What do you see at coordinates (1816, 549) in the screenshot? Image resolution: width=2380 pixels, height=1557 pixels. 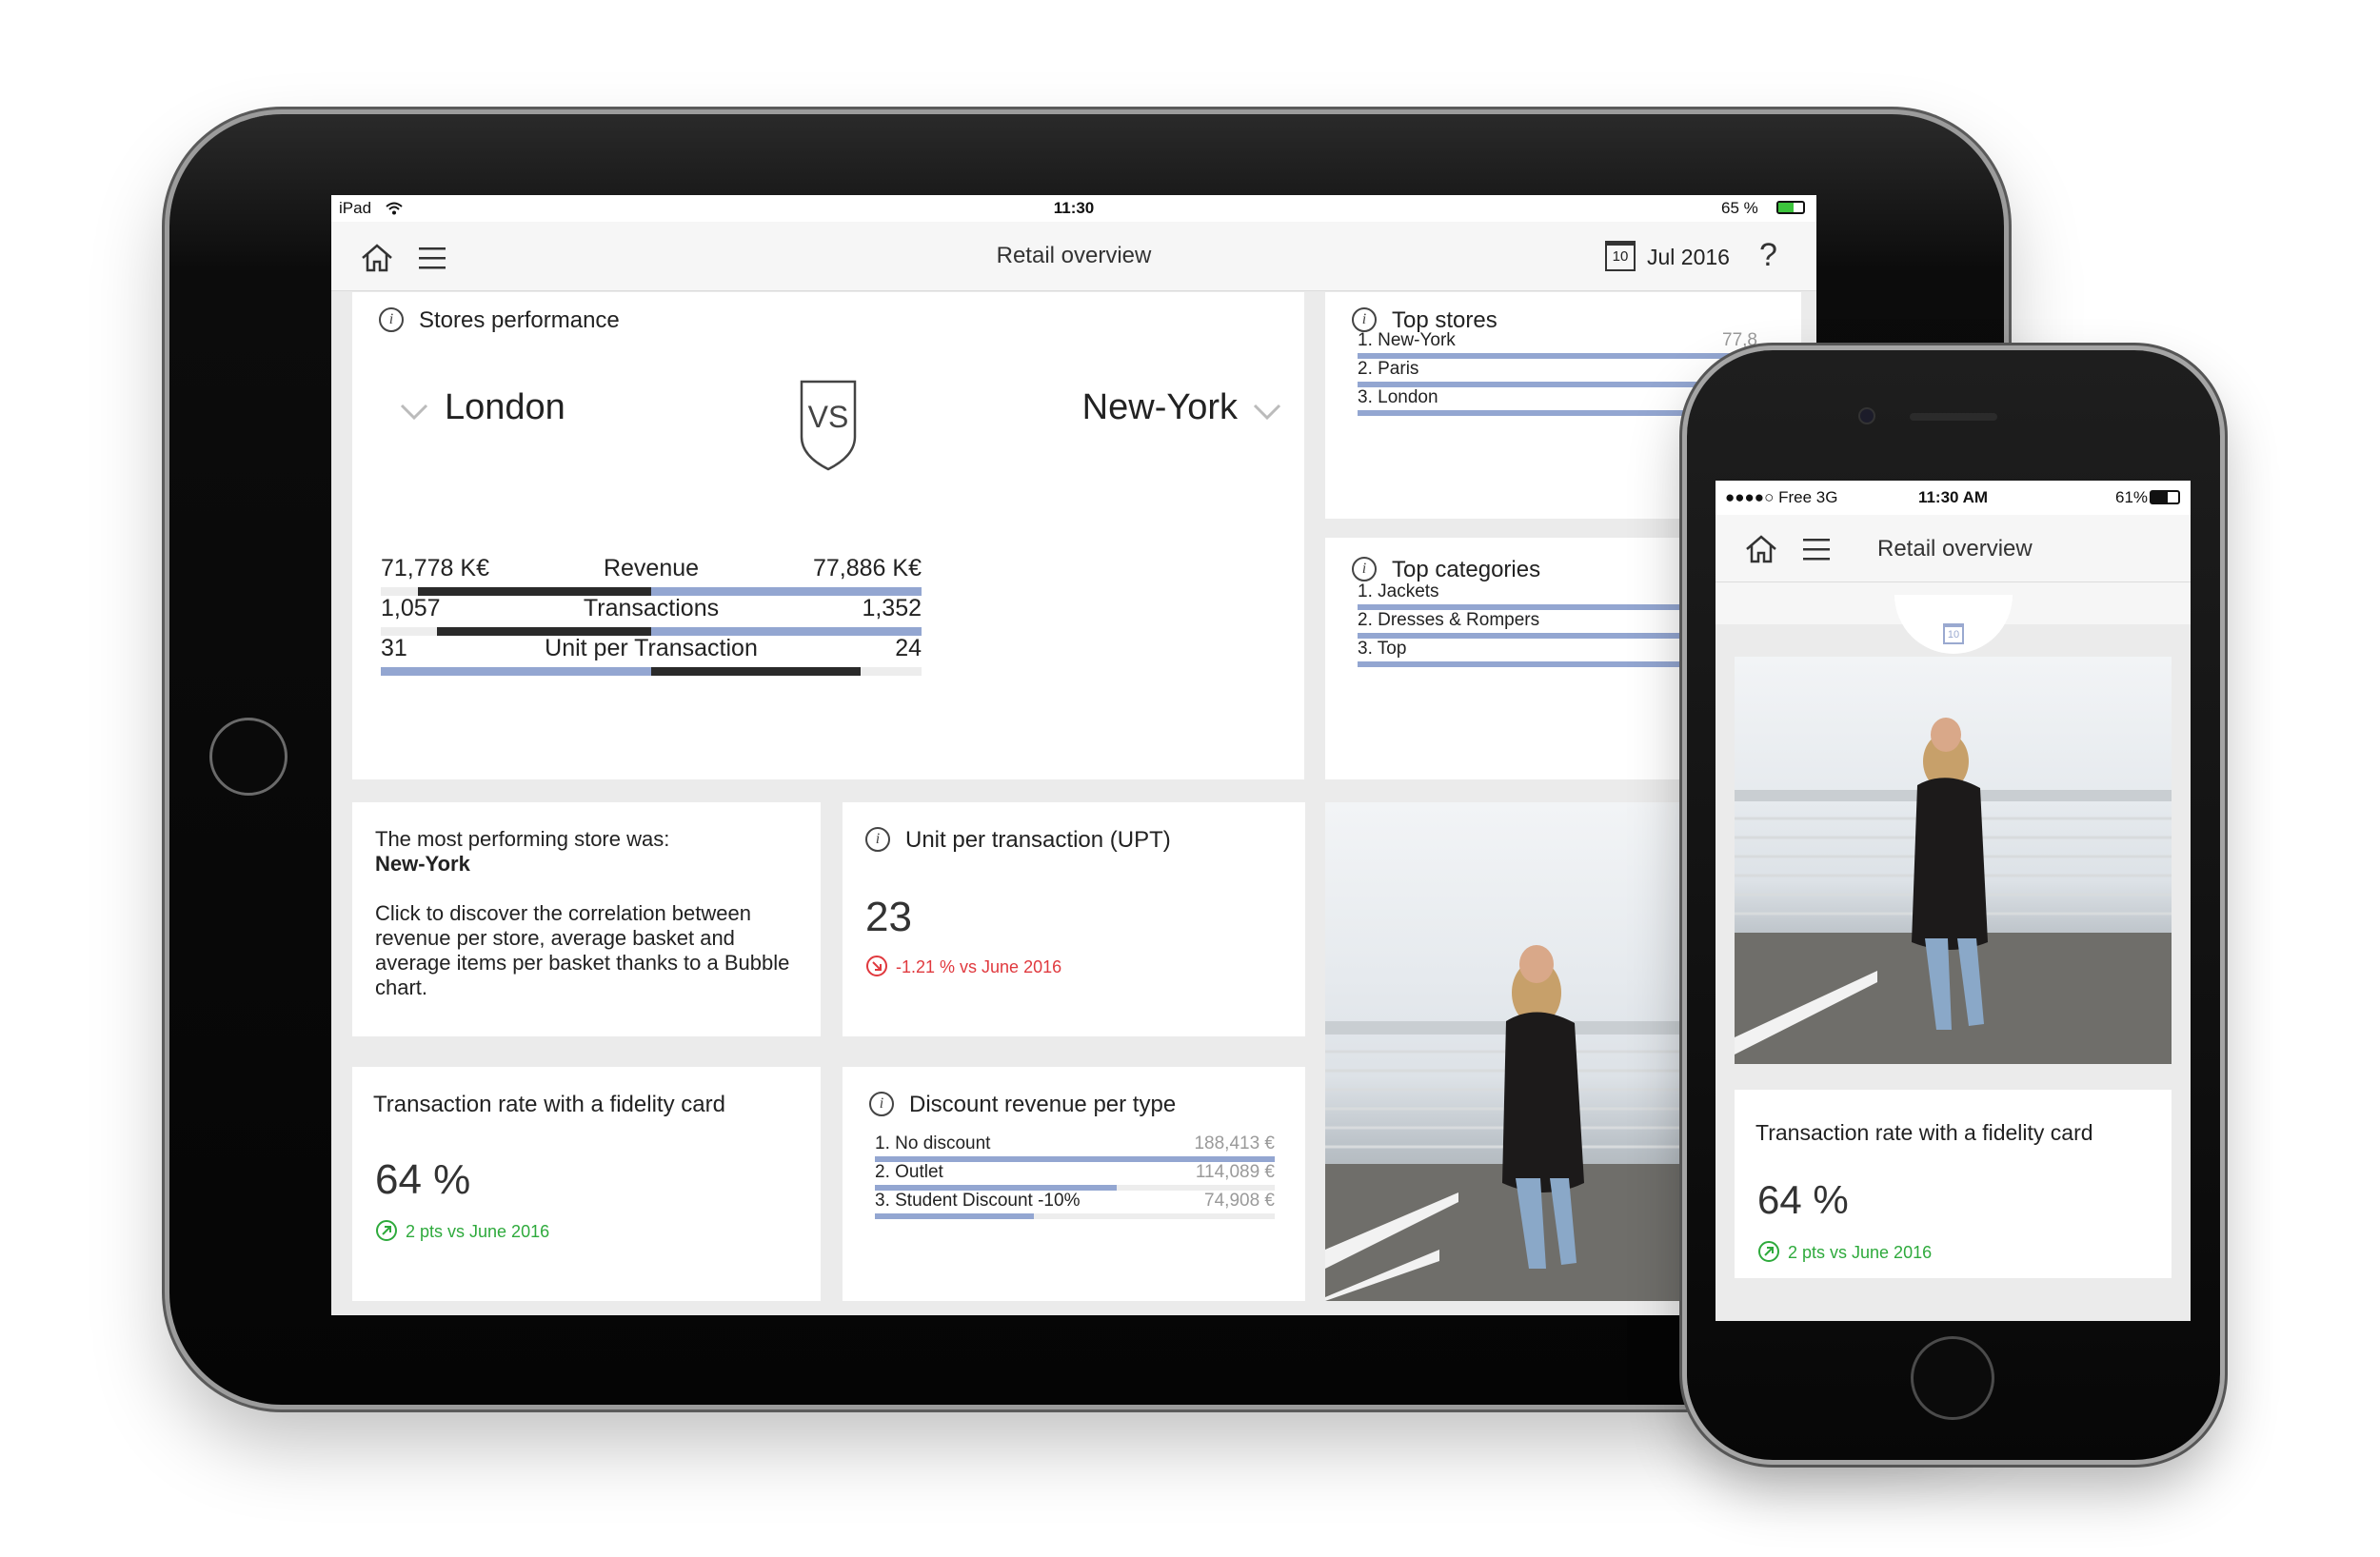 I see `menu-icon` at bounding box center [1816, 549].